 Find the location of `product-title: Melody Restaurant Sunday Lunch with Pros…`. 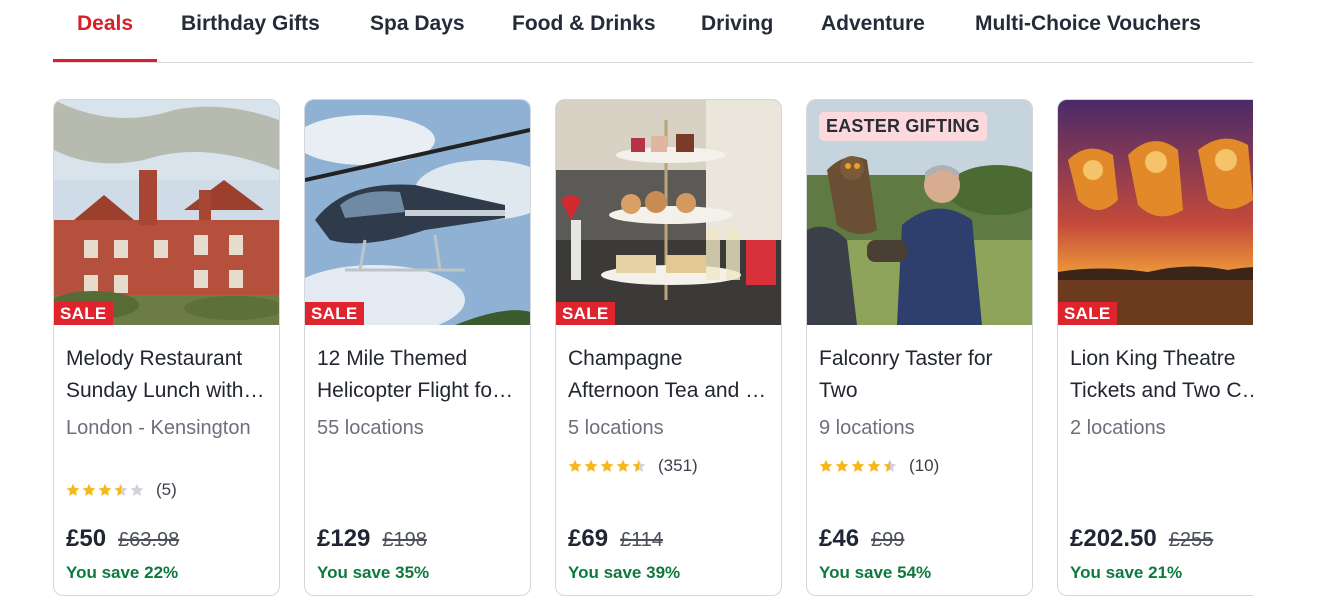

product-title: Melody Restaurant Sunday Lunch with Pros… is located at coordinates (167, 375).